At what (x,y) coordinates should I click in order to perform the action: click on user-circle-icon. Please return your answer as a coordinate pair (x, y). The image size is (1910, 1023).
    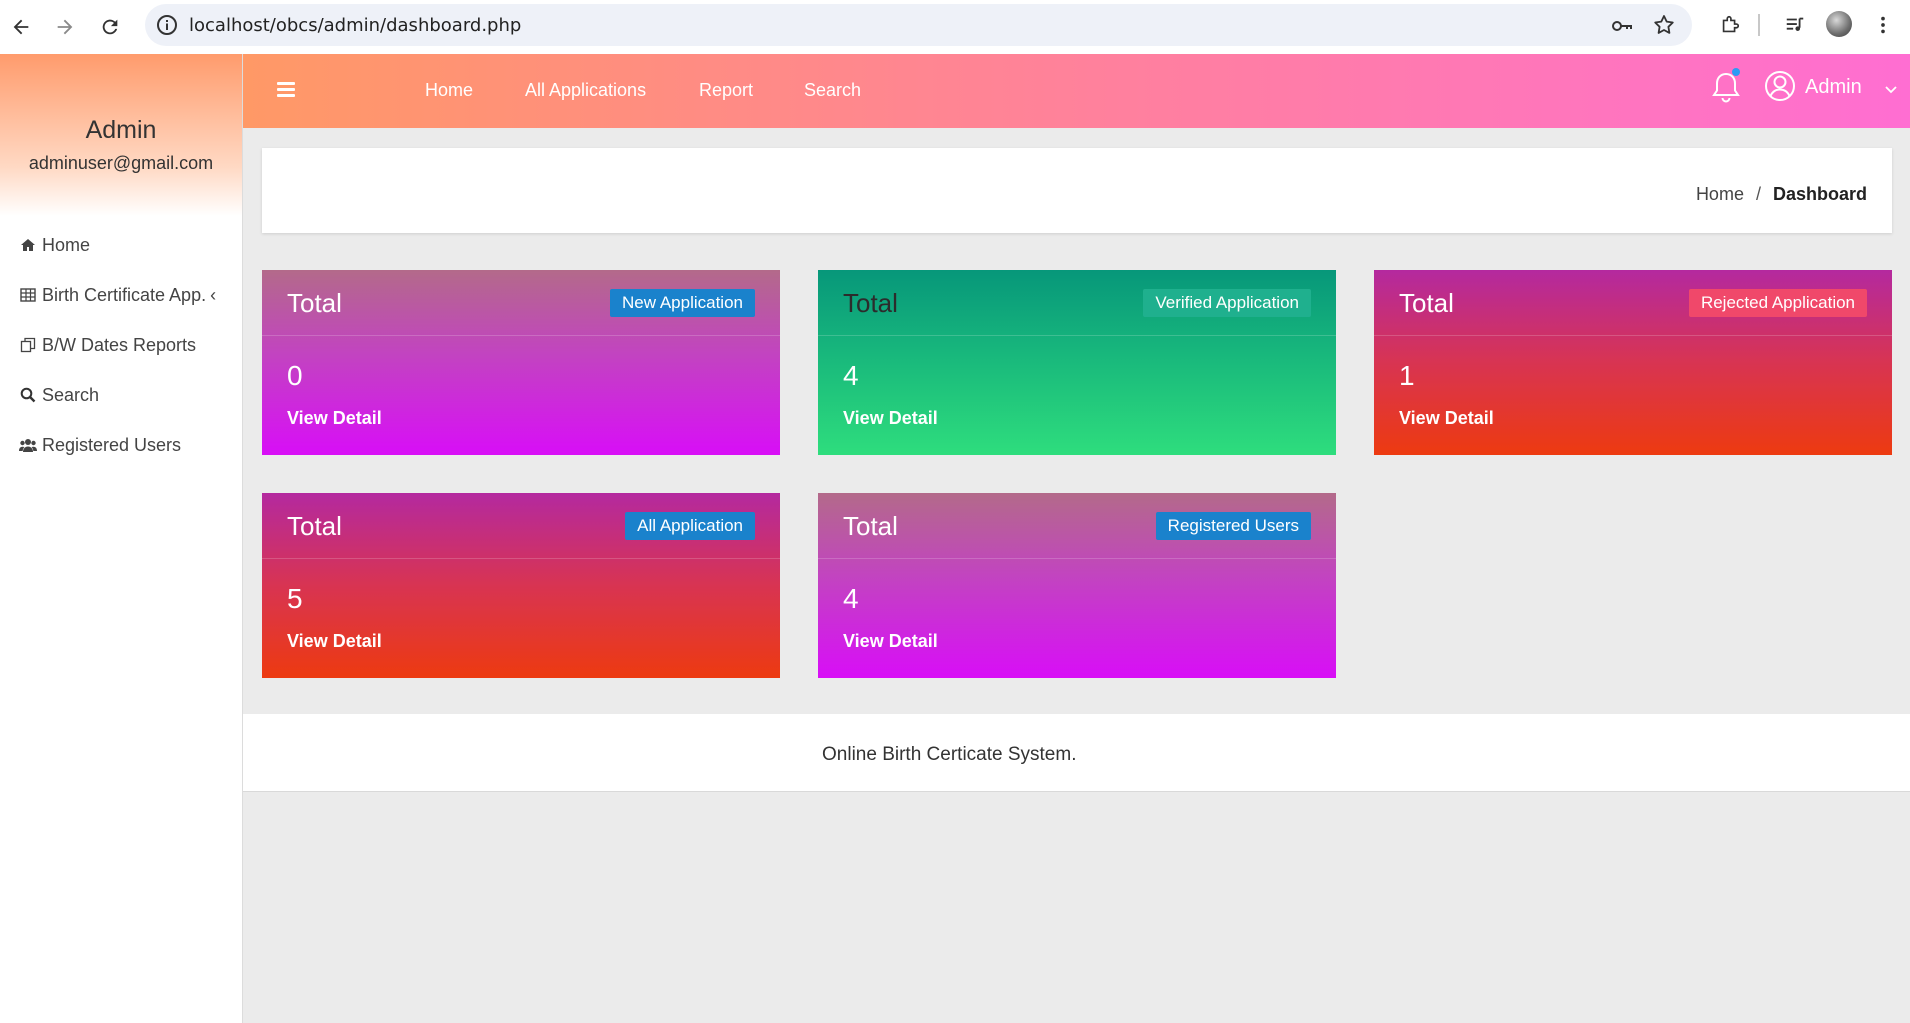
    Looking at the image, I should click on (1780, 86).